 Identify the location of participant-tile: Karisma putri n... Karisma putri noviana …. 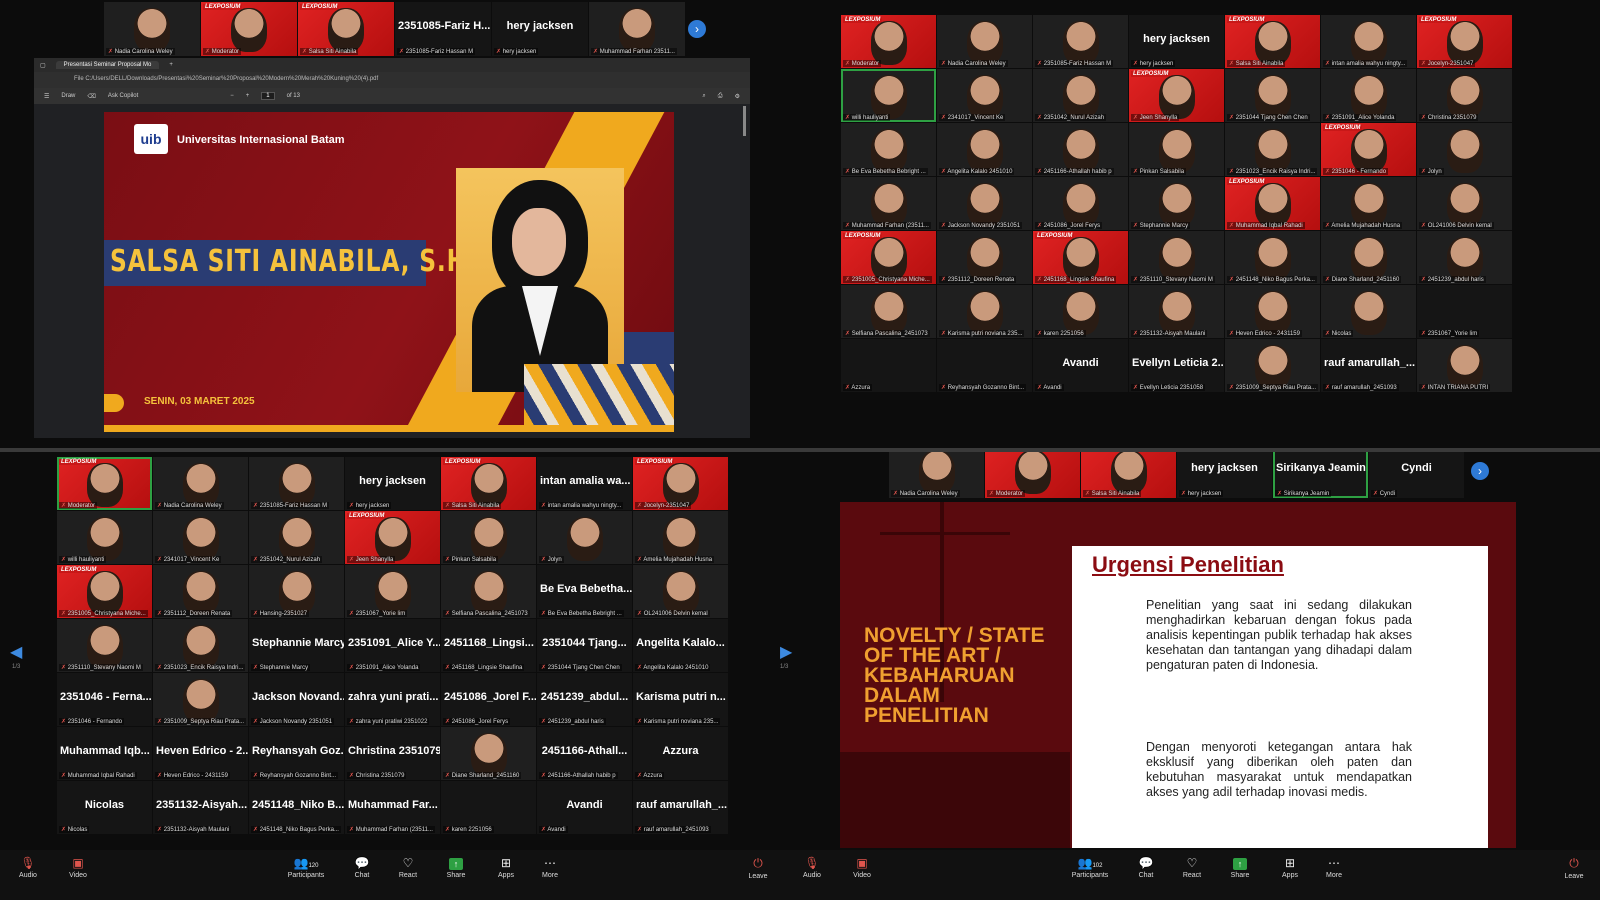
(680, 699).